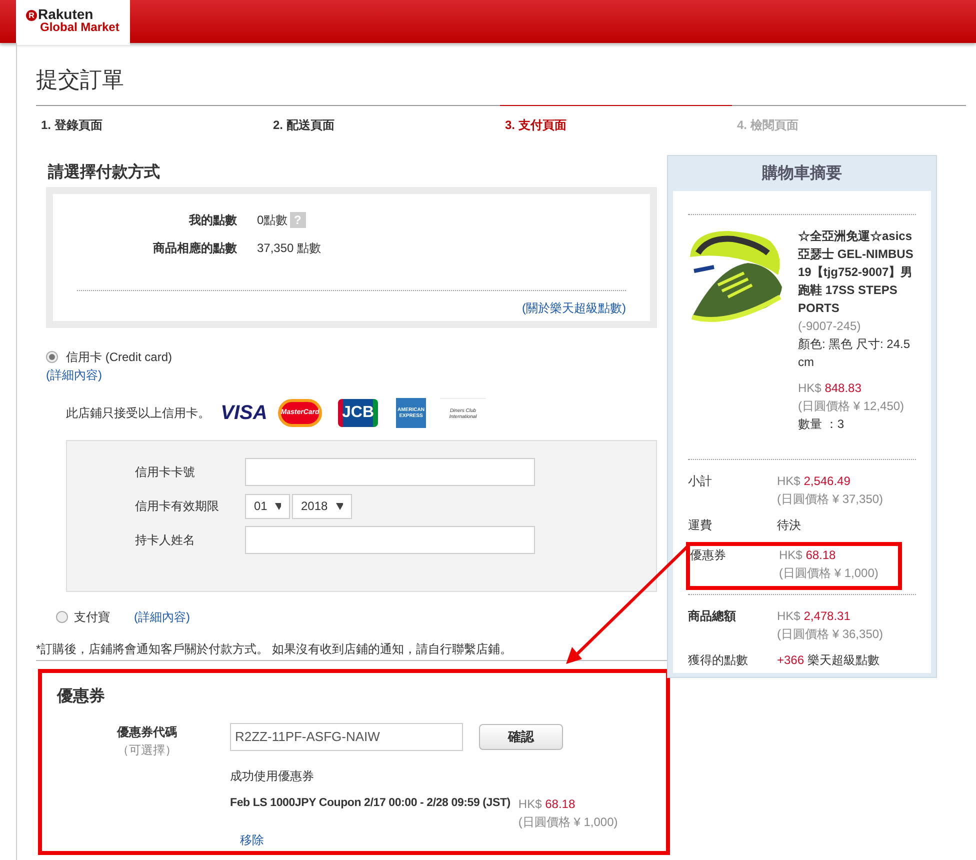  Describe the element at coordinates (80, 80) in the screenshot. I see `page-title: 提交訂單` at that location.